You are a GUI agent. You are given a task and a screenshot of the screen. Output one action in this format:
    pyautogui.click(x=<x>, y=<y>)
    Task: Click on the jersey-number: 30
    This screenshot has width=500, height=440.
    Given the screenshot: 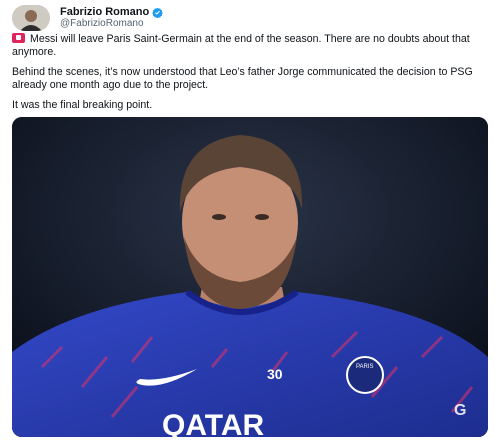 What is the action you would take?
    pyautogui.click(x=275, y=374)
    